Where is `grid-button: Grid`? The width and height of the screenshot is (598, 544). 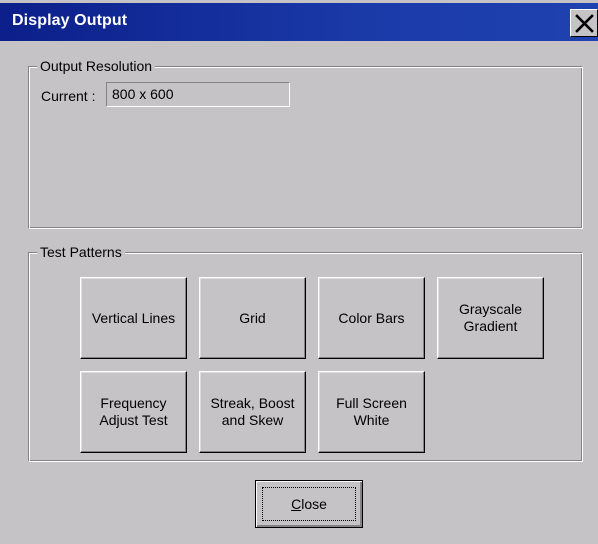 grid-button: Grid is located at coordinates (252, 318).